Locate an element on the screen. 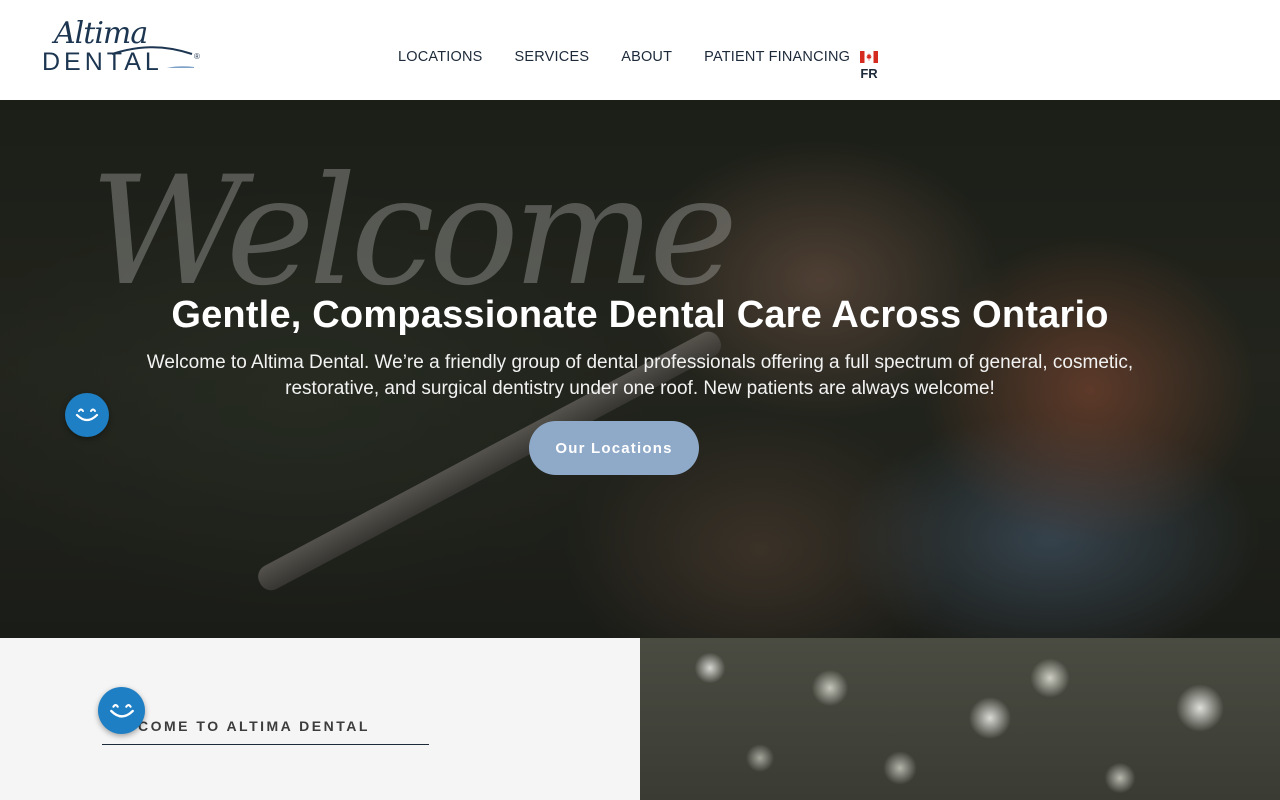 Image resolution: width=1280 pixels, height=800 pixels. intro-section: COME TO ALTIMA DENTAL is located at coordinates (320, 719).